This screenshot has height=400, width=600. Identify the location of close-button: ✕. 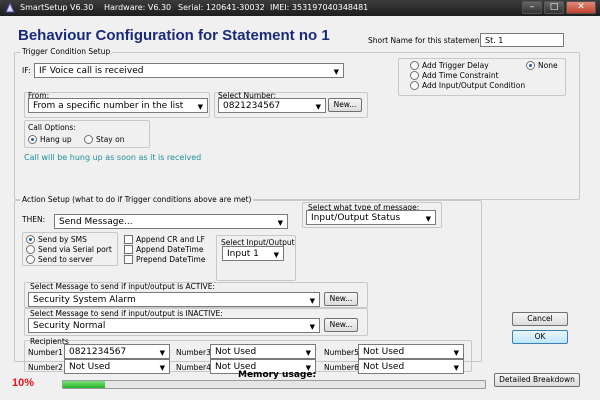
(581, 7).